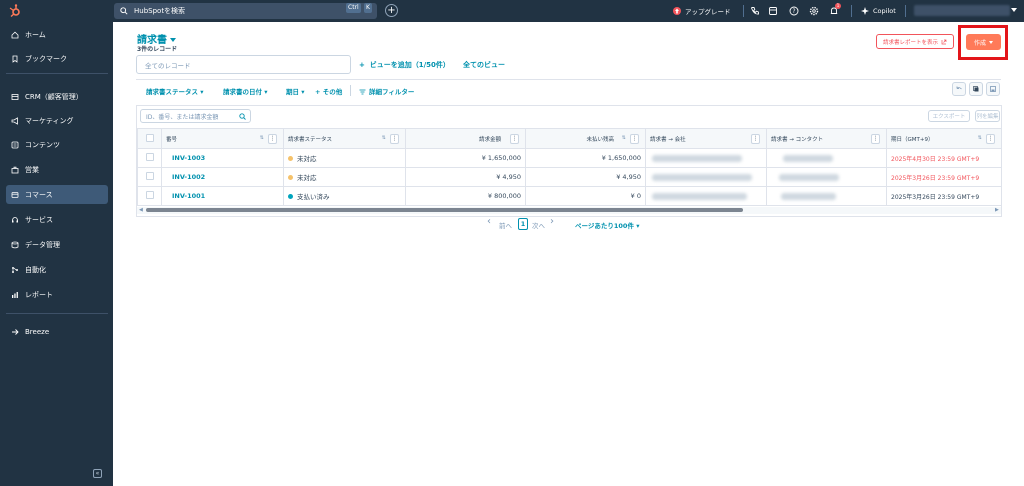 This screenshot has height=486, width=1024. I want to click on column-header-company: 請求書 → 会社 ⋮, so click(706, 138).